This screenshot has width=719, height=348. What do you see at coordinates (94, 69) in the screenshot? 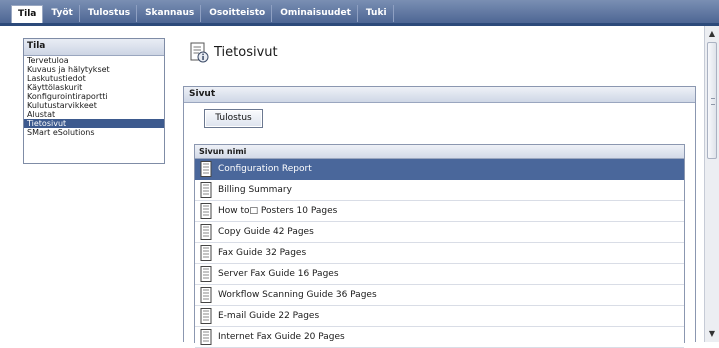
I see `sidebar-item-kuvaus: Kuvaus ja hälytykset` at bounding box center [94, 69].